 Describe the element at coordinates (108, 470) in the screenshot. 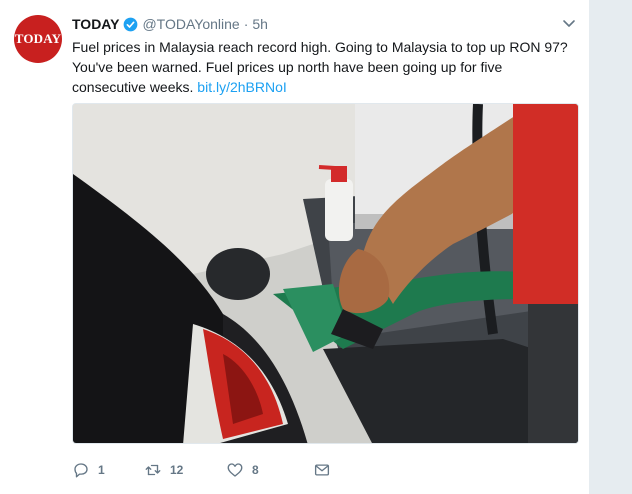

I see `reply-button: 1` at that location.